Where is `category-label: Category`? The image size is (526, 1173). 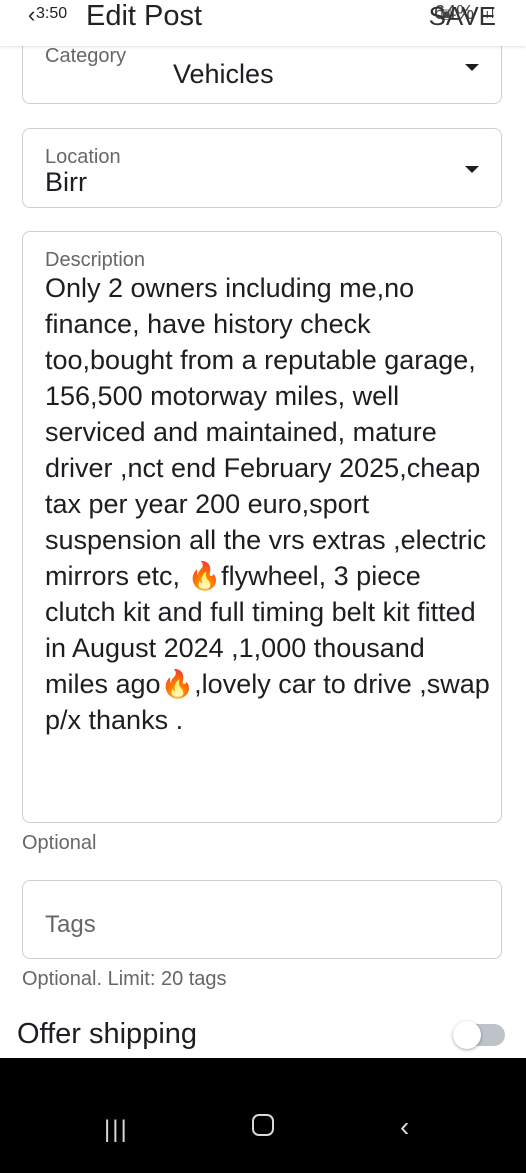
category-label: Category is located at coordinates (86, 56).